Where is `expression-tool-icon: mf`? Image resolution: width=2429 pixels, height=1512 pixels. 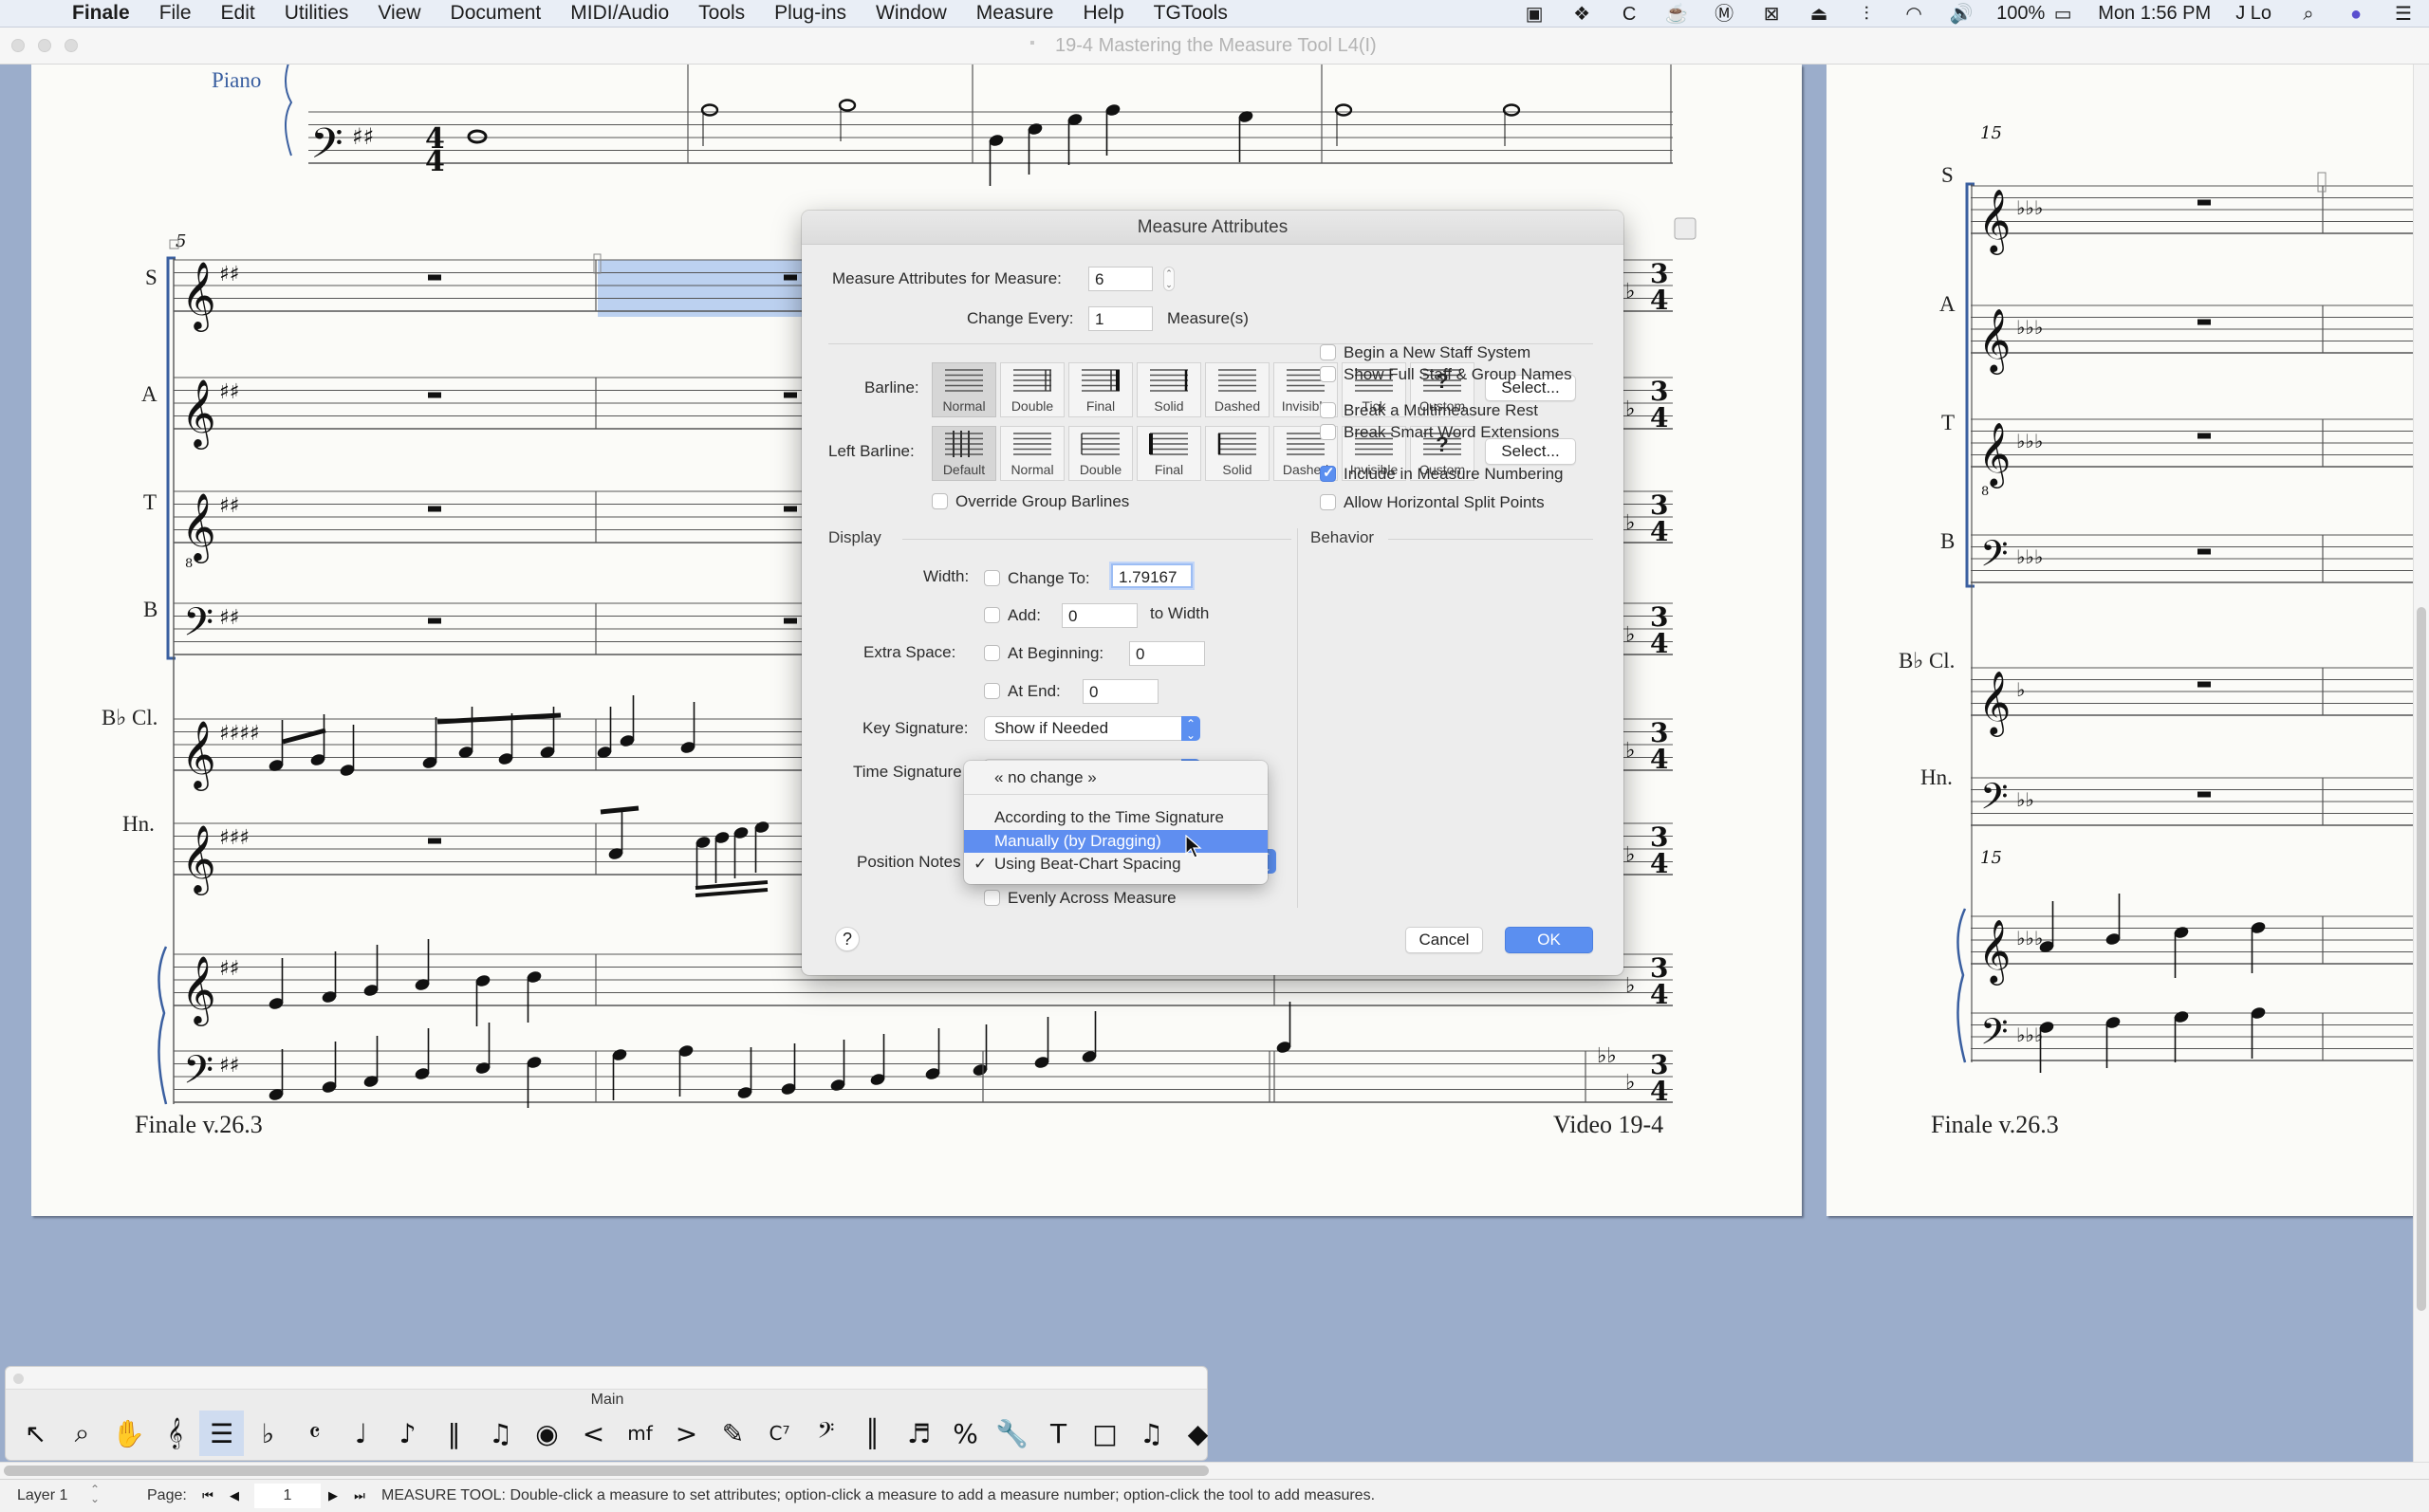 expression-tool-icon: mf is located at coordinates (640, 1433).